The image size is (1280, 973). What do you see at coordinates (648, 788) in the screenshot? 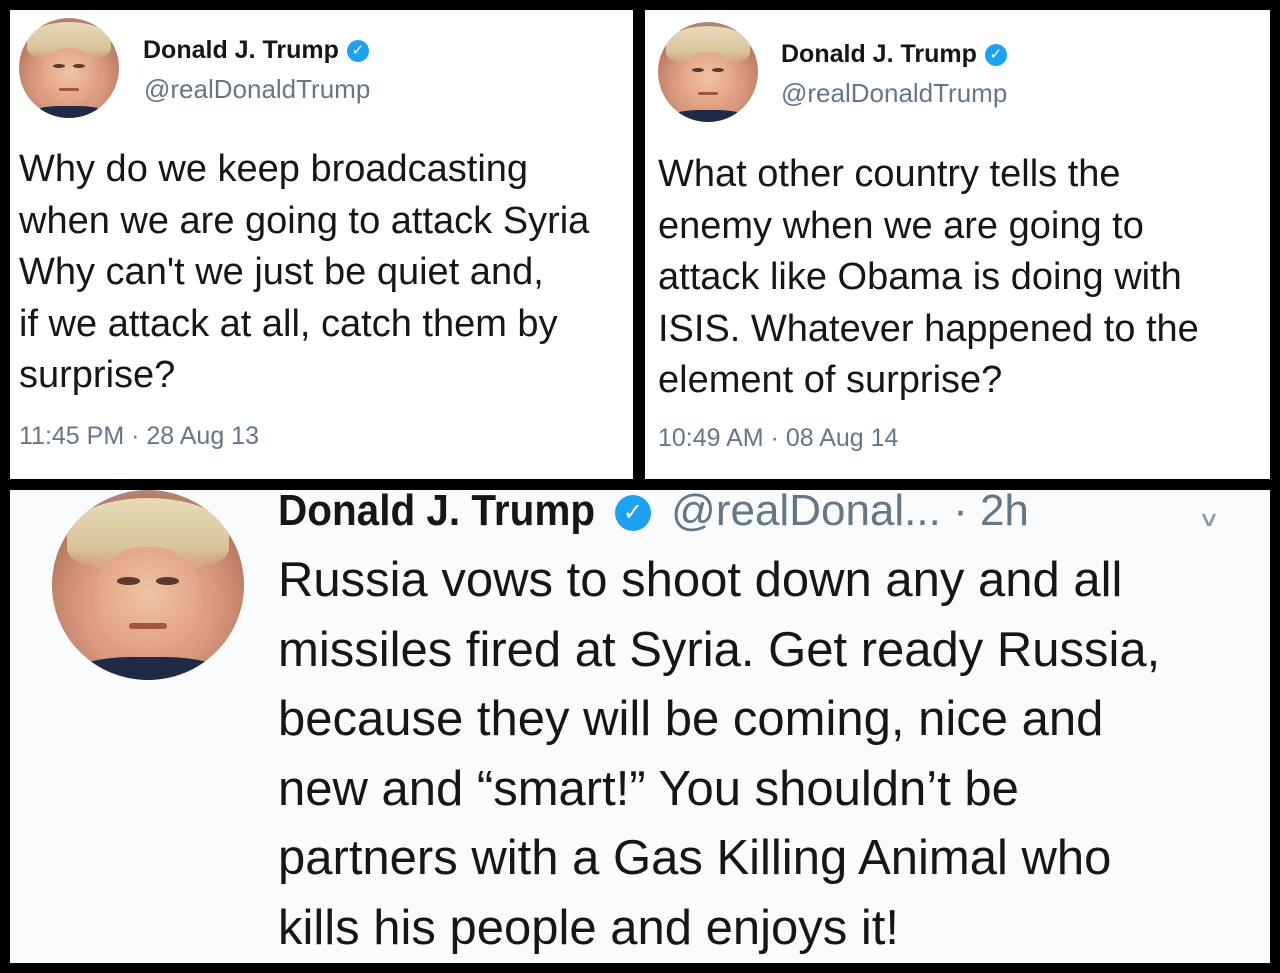
I see `tweet-text-line: new and “smart!” You shouldn’t be` at bounding box center [648, 788].